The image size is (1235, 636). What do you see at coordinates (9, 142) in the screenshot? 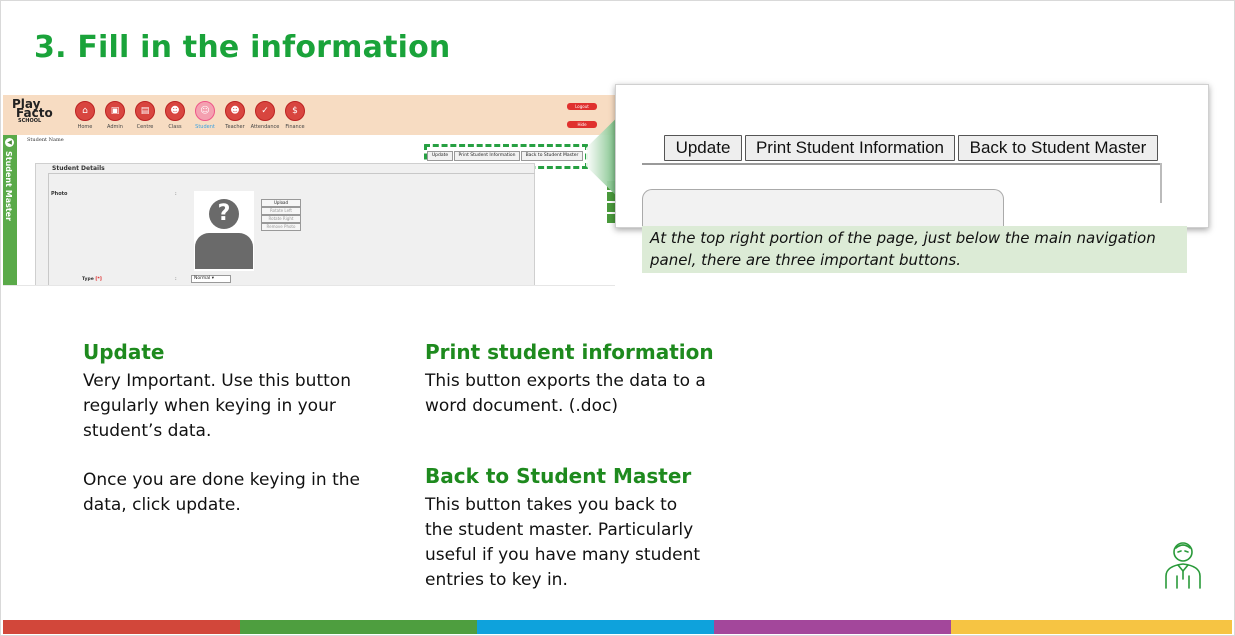
I see `collapse-arrow-icon: ◀` at bounding box center [9, 142].